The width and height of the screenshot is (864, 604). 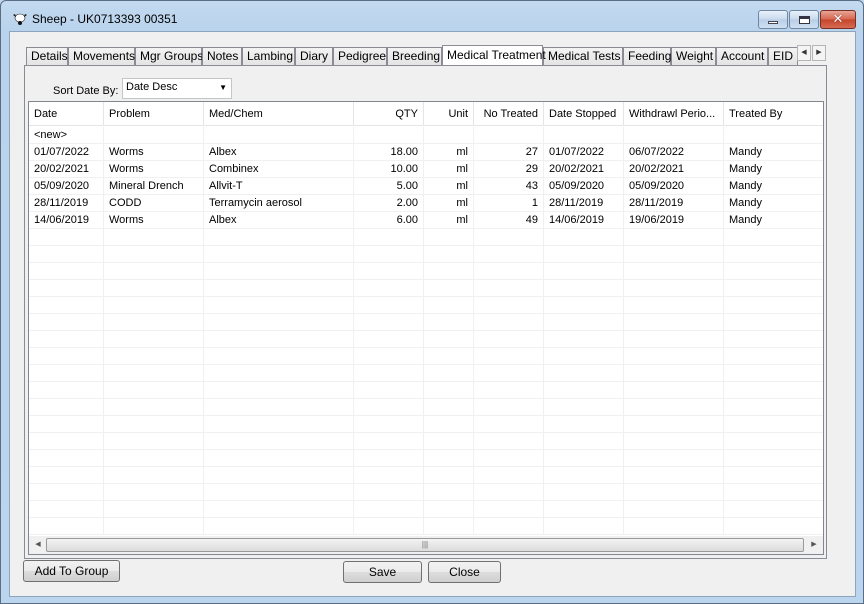 What do you see at coordinates (432, 17) in the screenshot?
I see `title-bar: Sheep - UK0713393 00351 ✕` at bounding box center [432, 17].